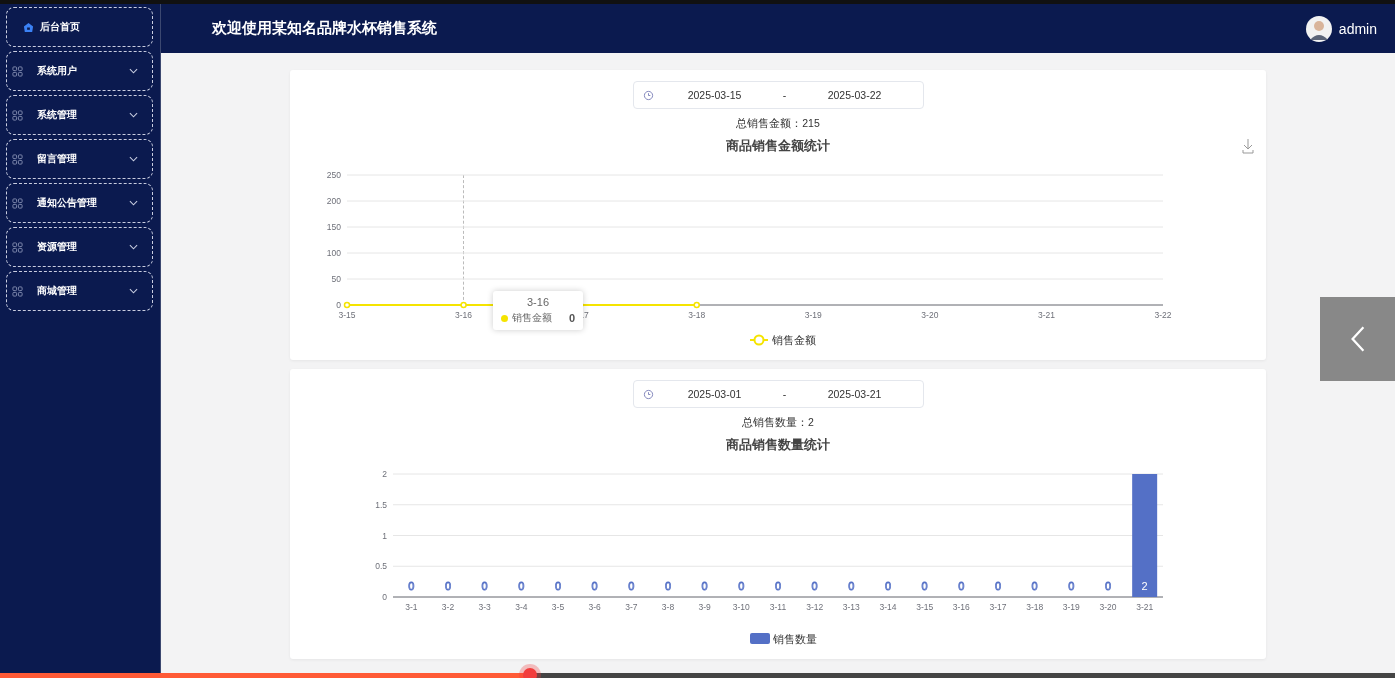 The height and width of the screenshot is (678, 1395). Describe the element at coordinates (333, 253) in the screenshot. I see `y-tick-label: 100` at that location.